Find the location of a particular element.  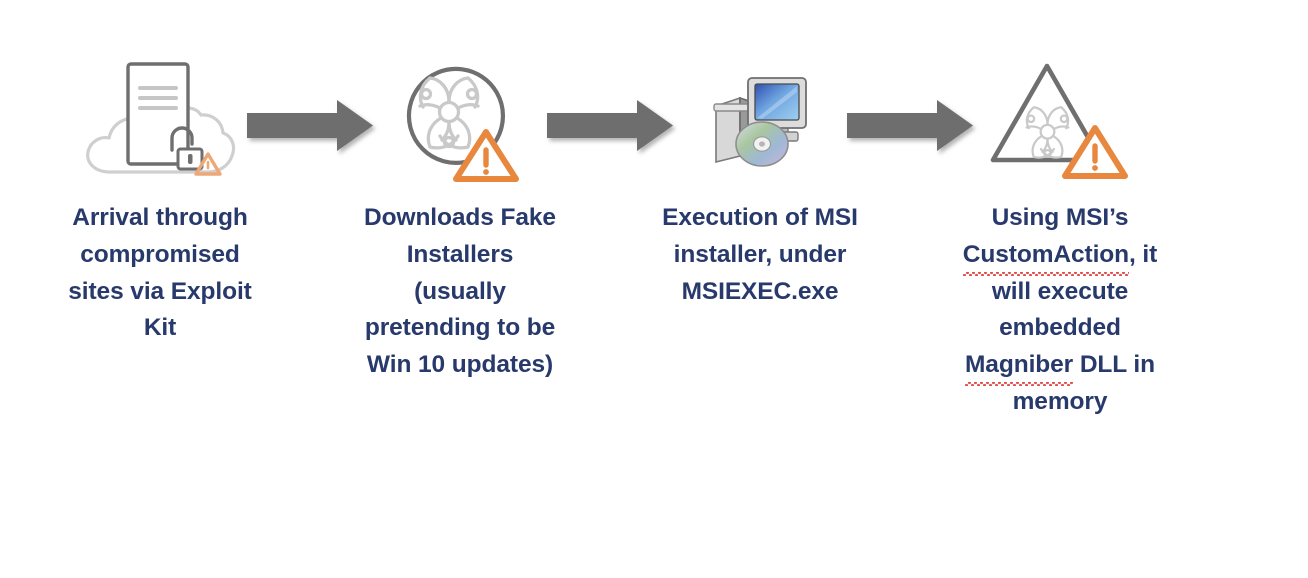

caption-line: Installers is located at coordinates (460, 254).